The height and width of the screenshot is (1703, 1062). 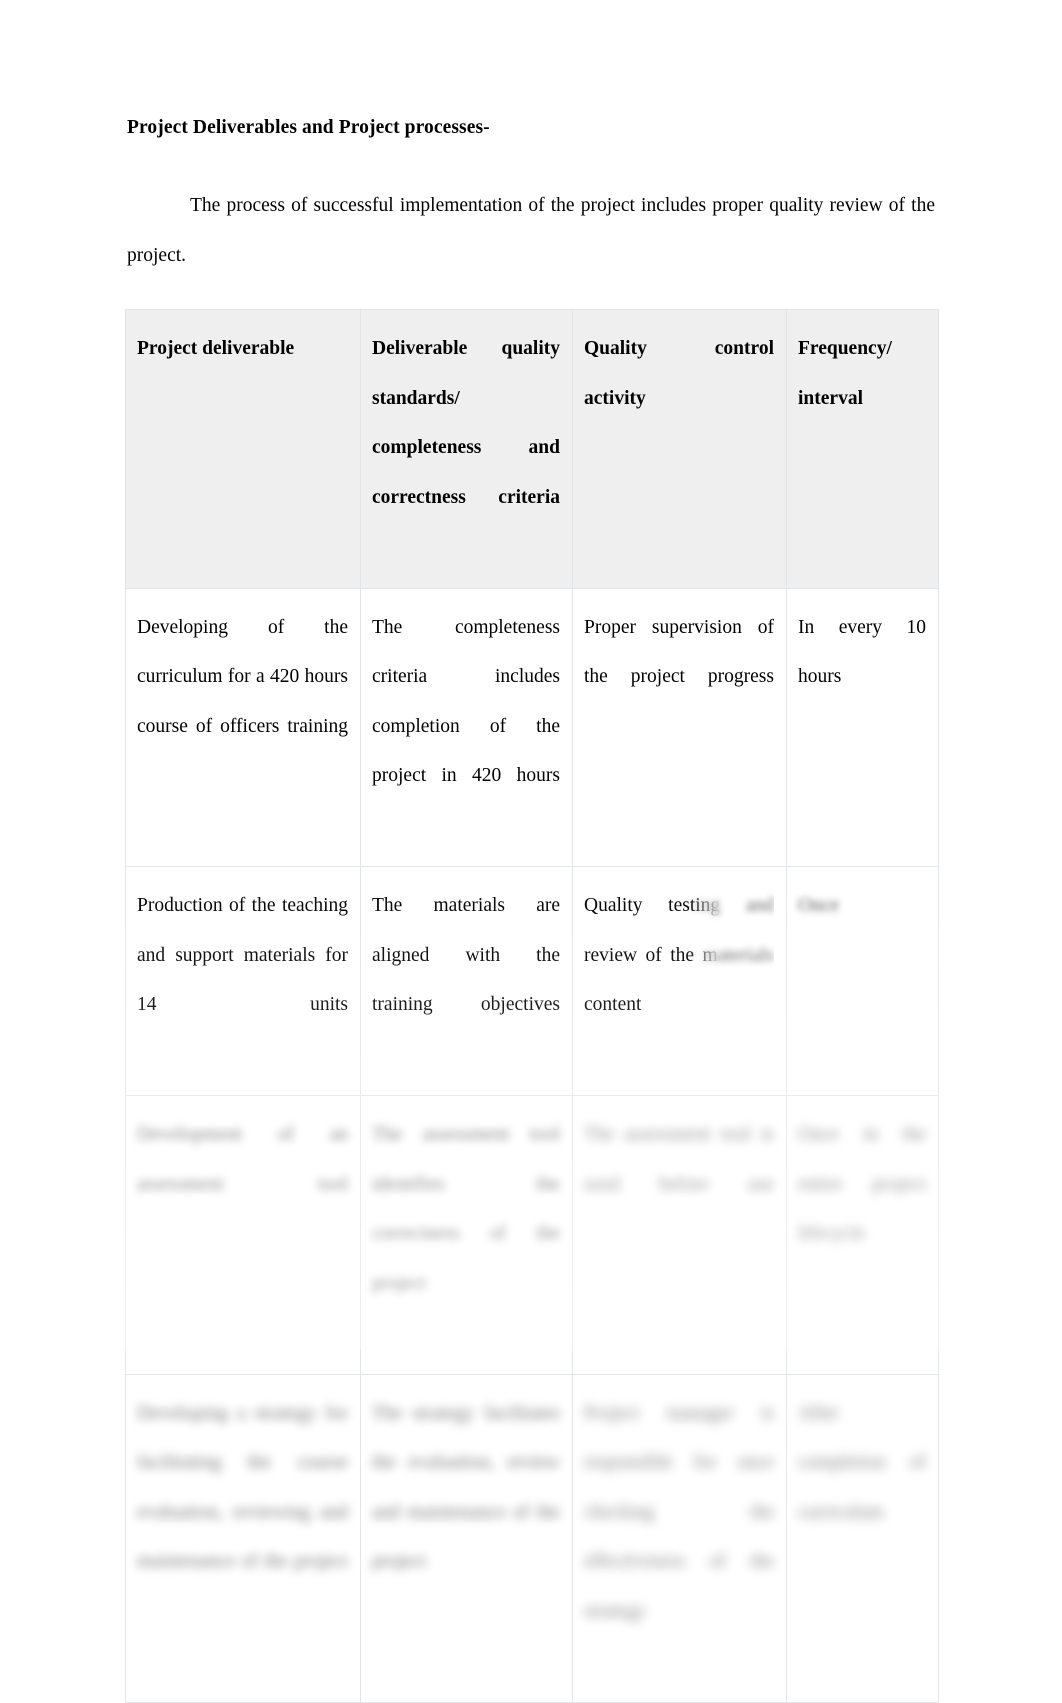 I want to click on cell-frequency: After completion of curriculum, so click(x=862, y=1538).